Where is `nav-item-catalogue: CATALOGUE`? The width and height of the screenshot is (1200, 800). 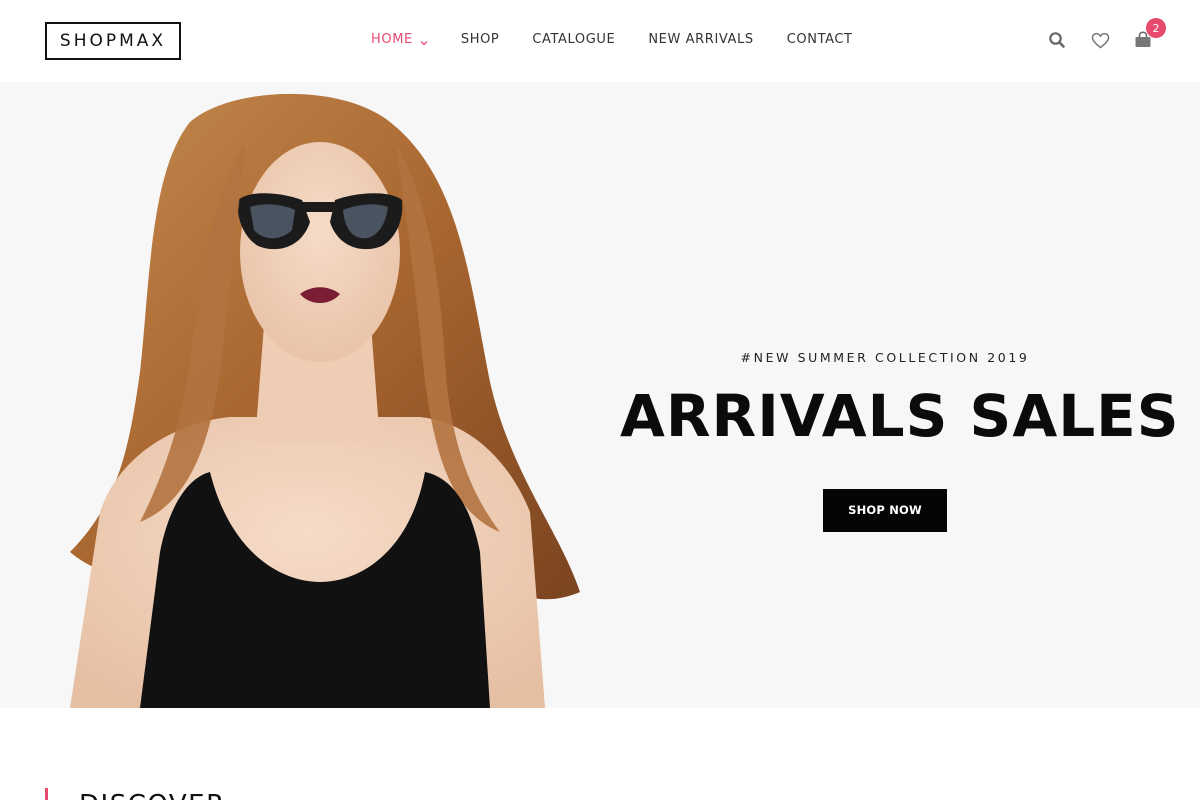
nav-item-catalogue: CATALOGUE is located at coordinates (573, 39).